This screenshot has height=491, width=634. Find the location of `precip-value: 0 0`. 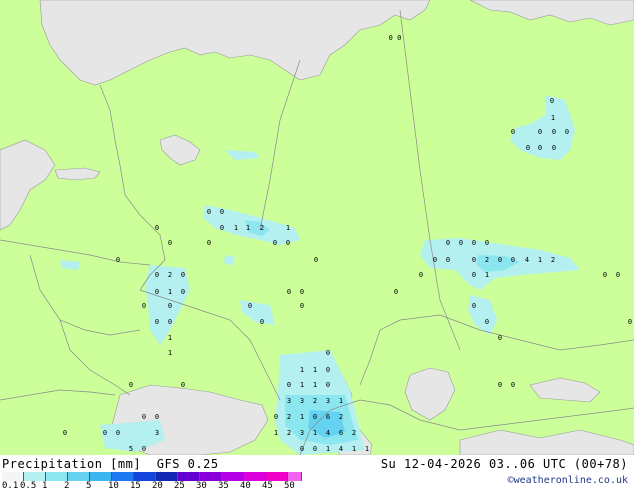

precip-value: 0 0 is located at coordinates (395, 38).